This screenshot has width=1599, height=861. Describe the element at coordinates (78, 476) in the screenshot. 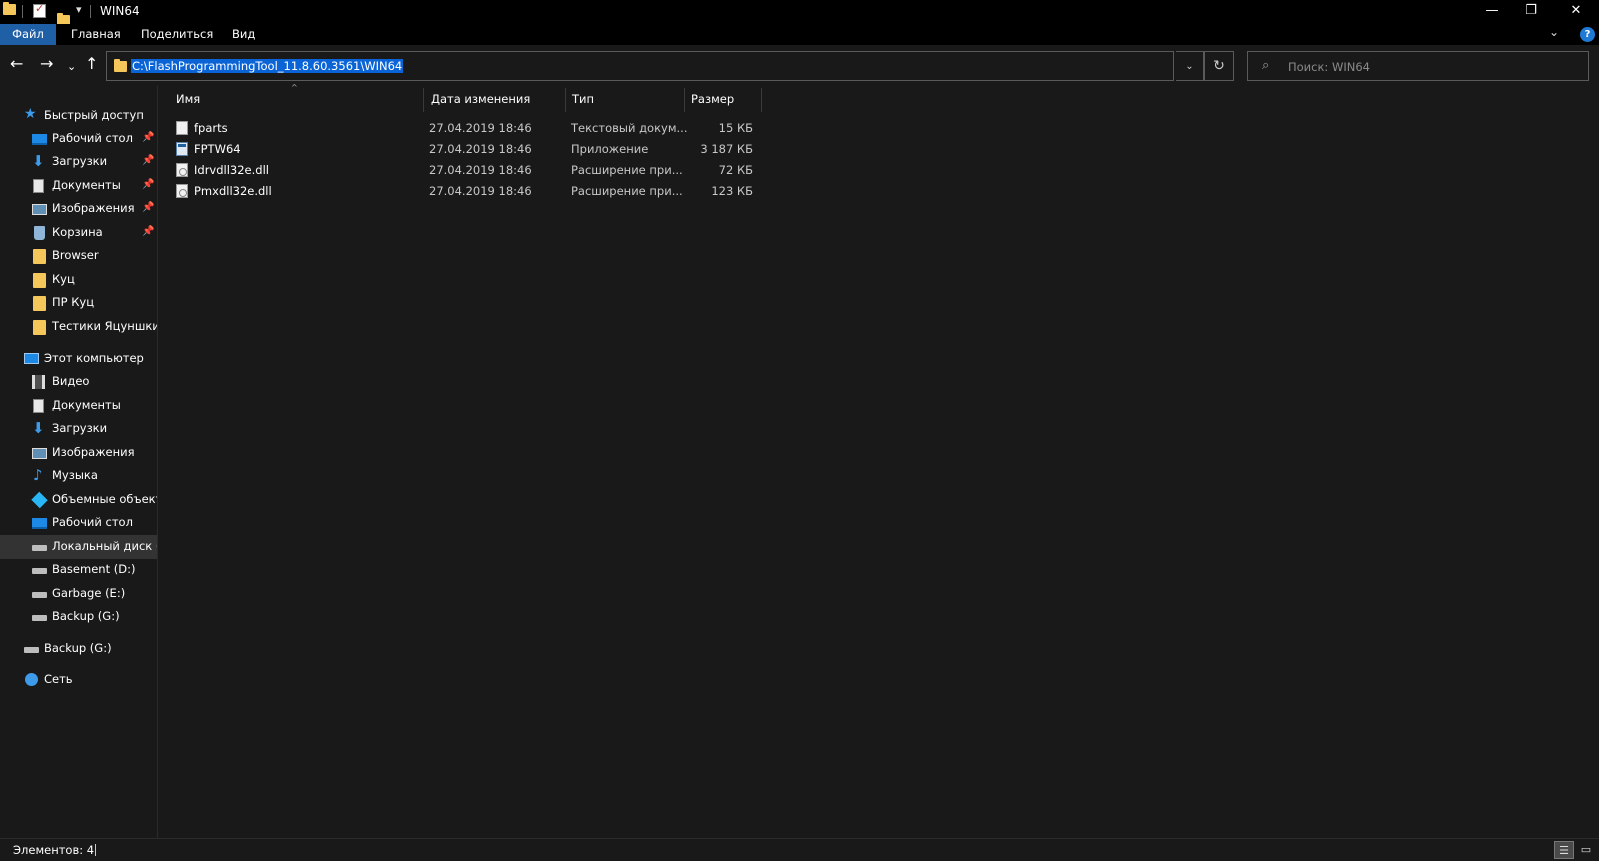

I see `sidebar-item-music: ♪ Музыка` at that location.